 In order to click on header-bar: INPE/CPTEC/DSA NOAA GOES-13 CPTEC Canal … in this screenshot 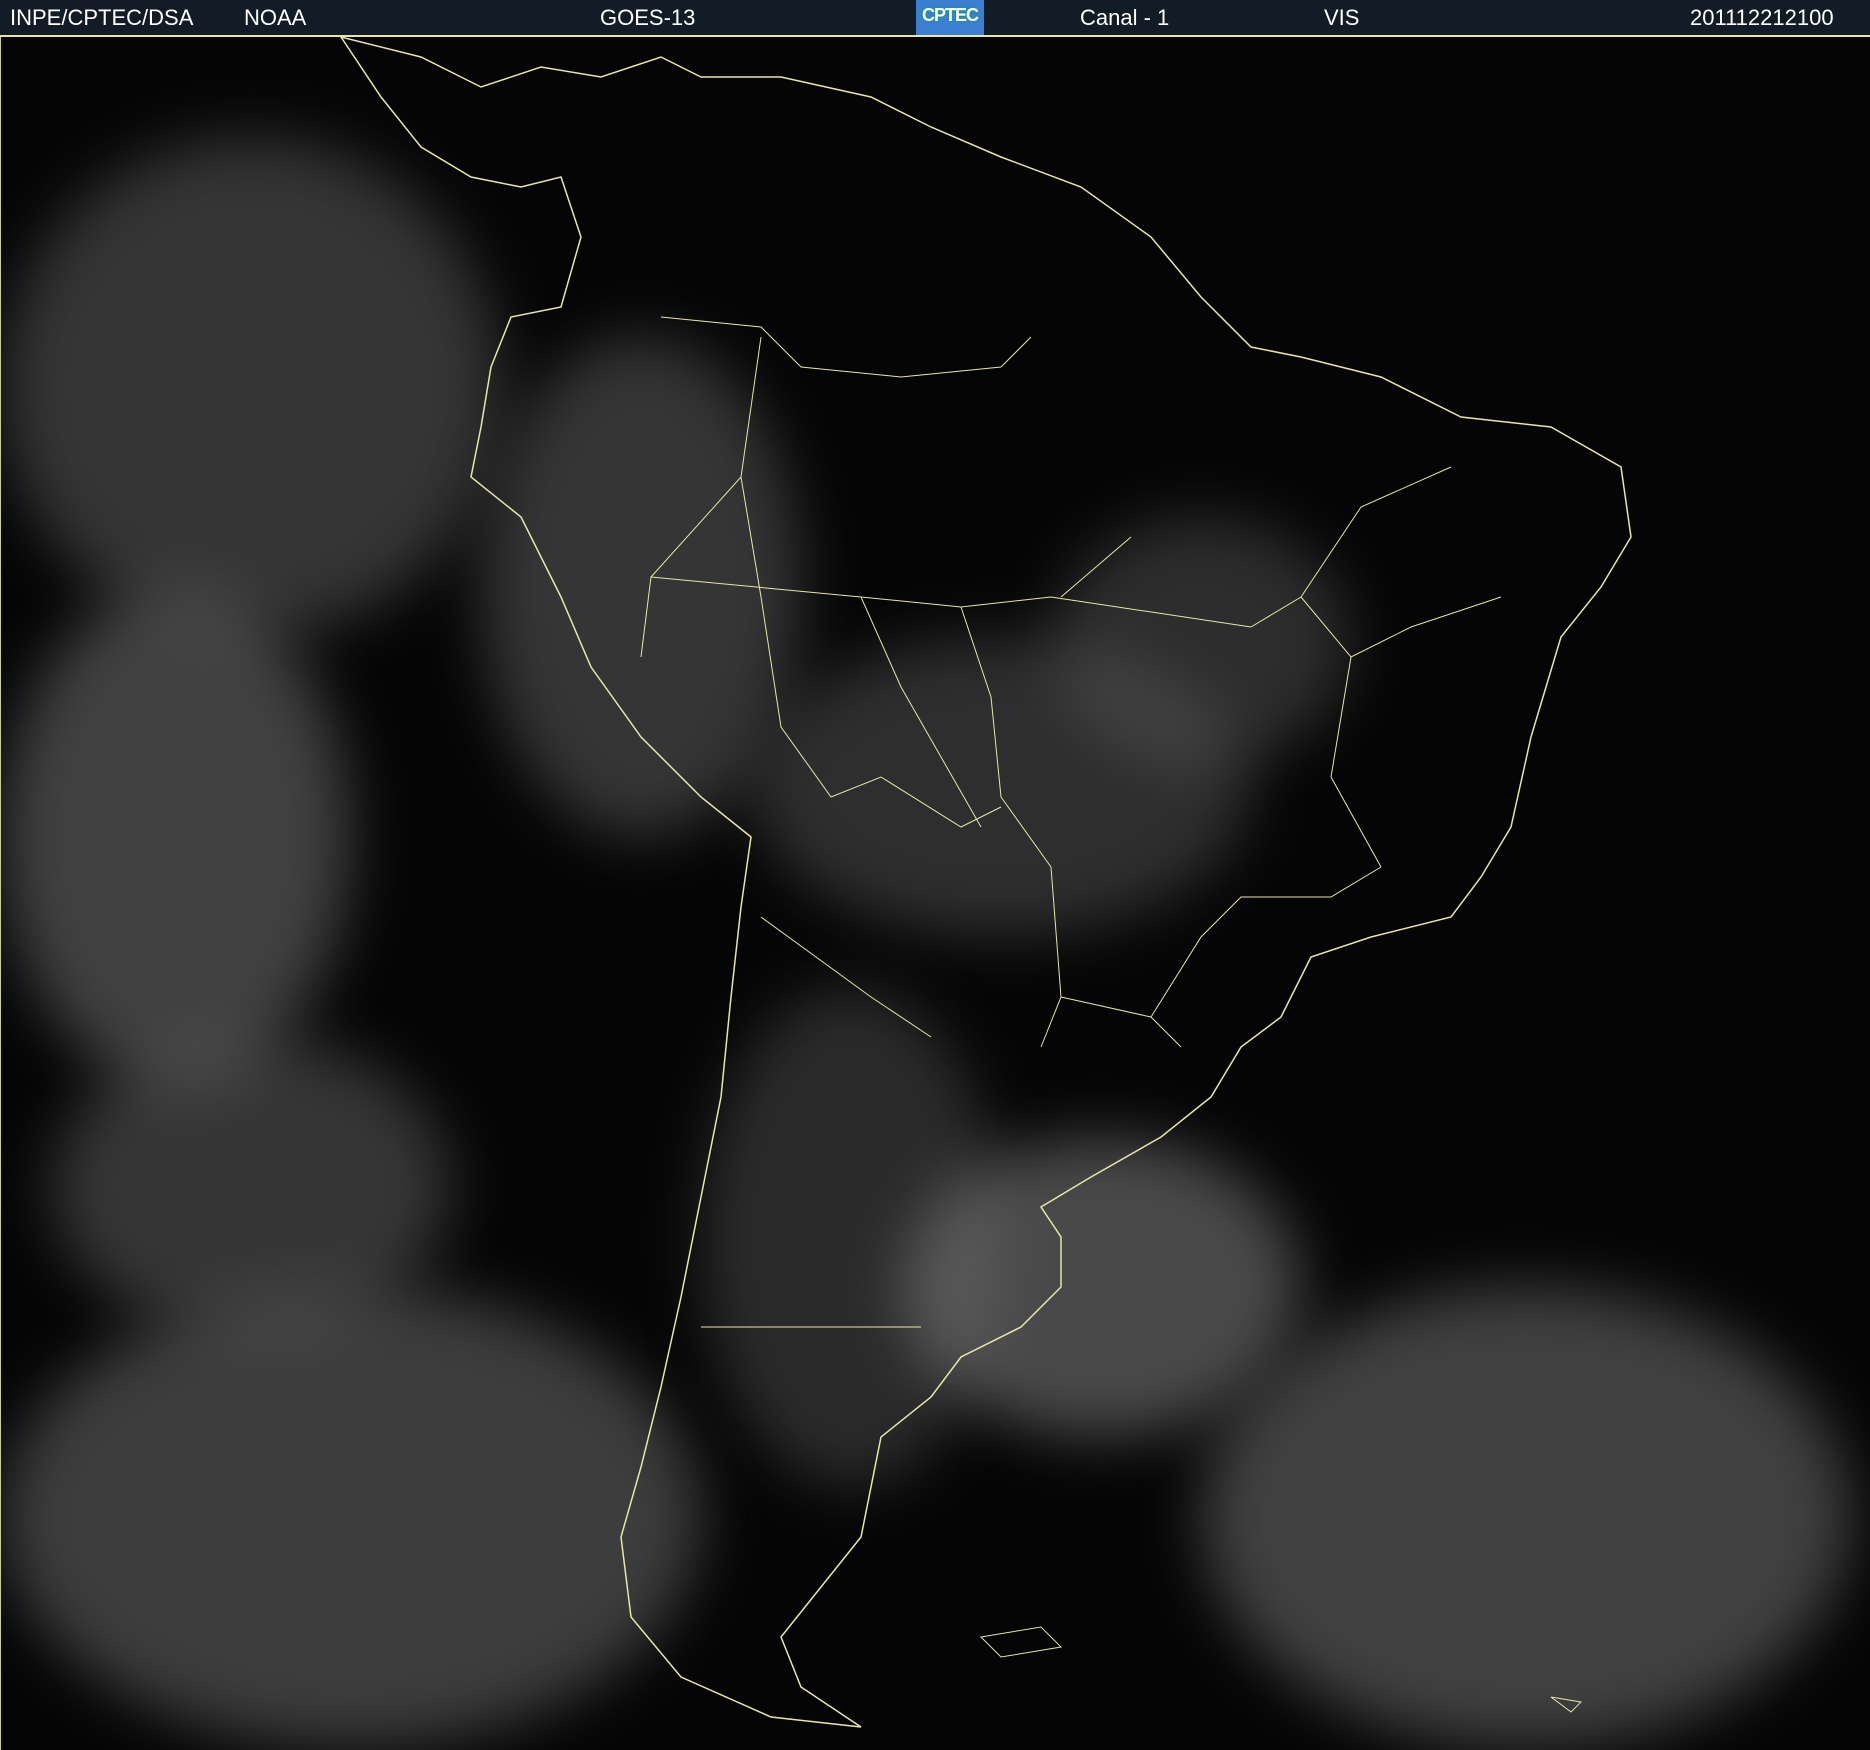, I will do `click(935, 18)`.